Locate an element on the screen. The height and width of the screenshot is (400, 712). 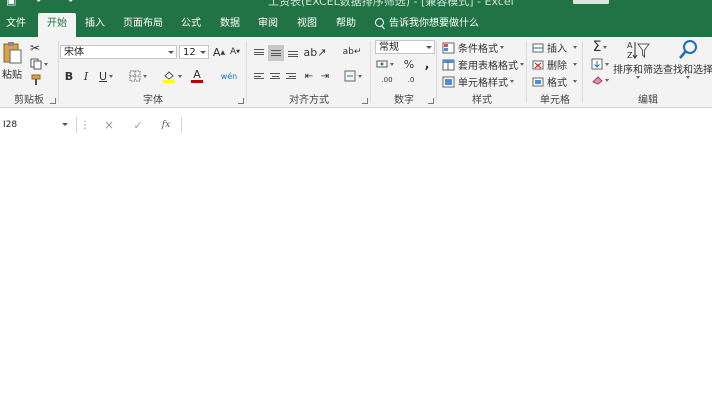
font-size-select: 12 is located at coordinates (194, 52).